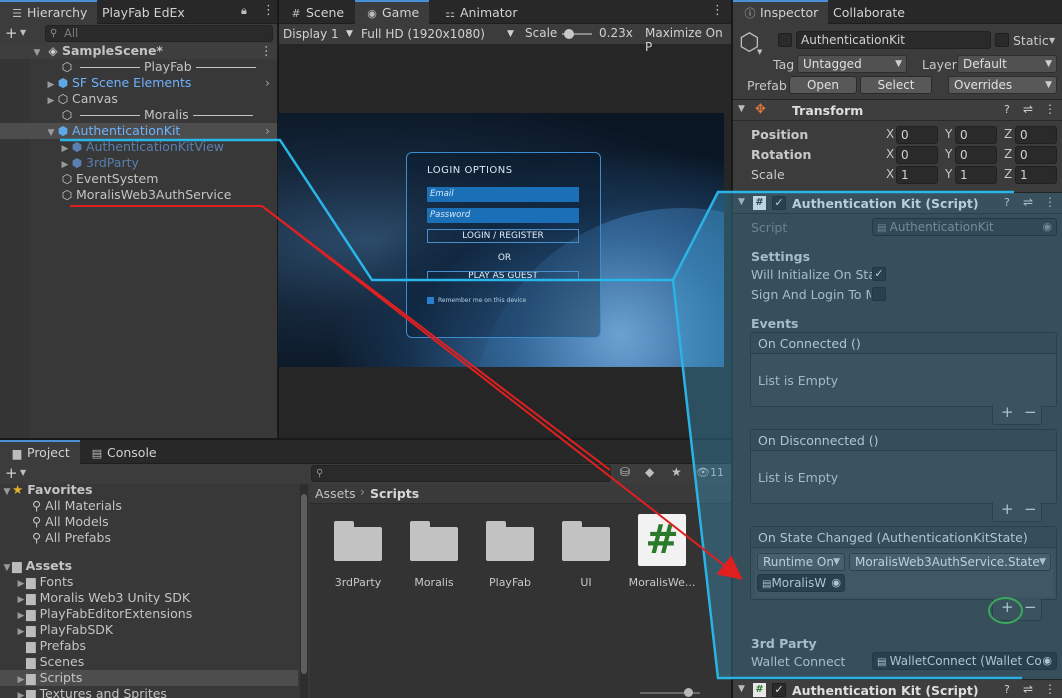 The width and height of the screenshot is (1062, 698). Describe the element at coordinates (109, 179) in the screenshot. I see `hierarchy-item-eventsystem: ⬡ EventSystem` at that location.